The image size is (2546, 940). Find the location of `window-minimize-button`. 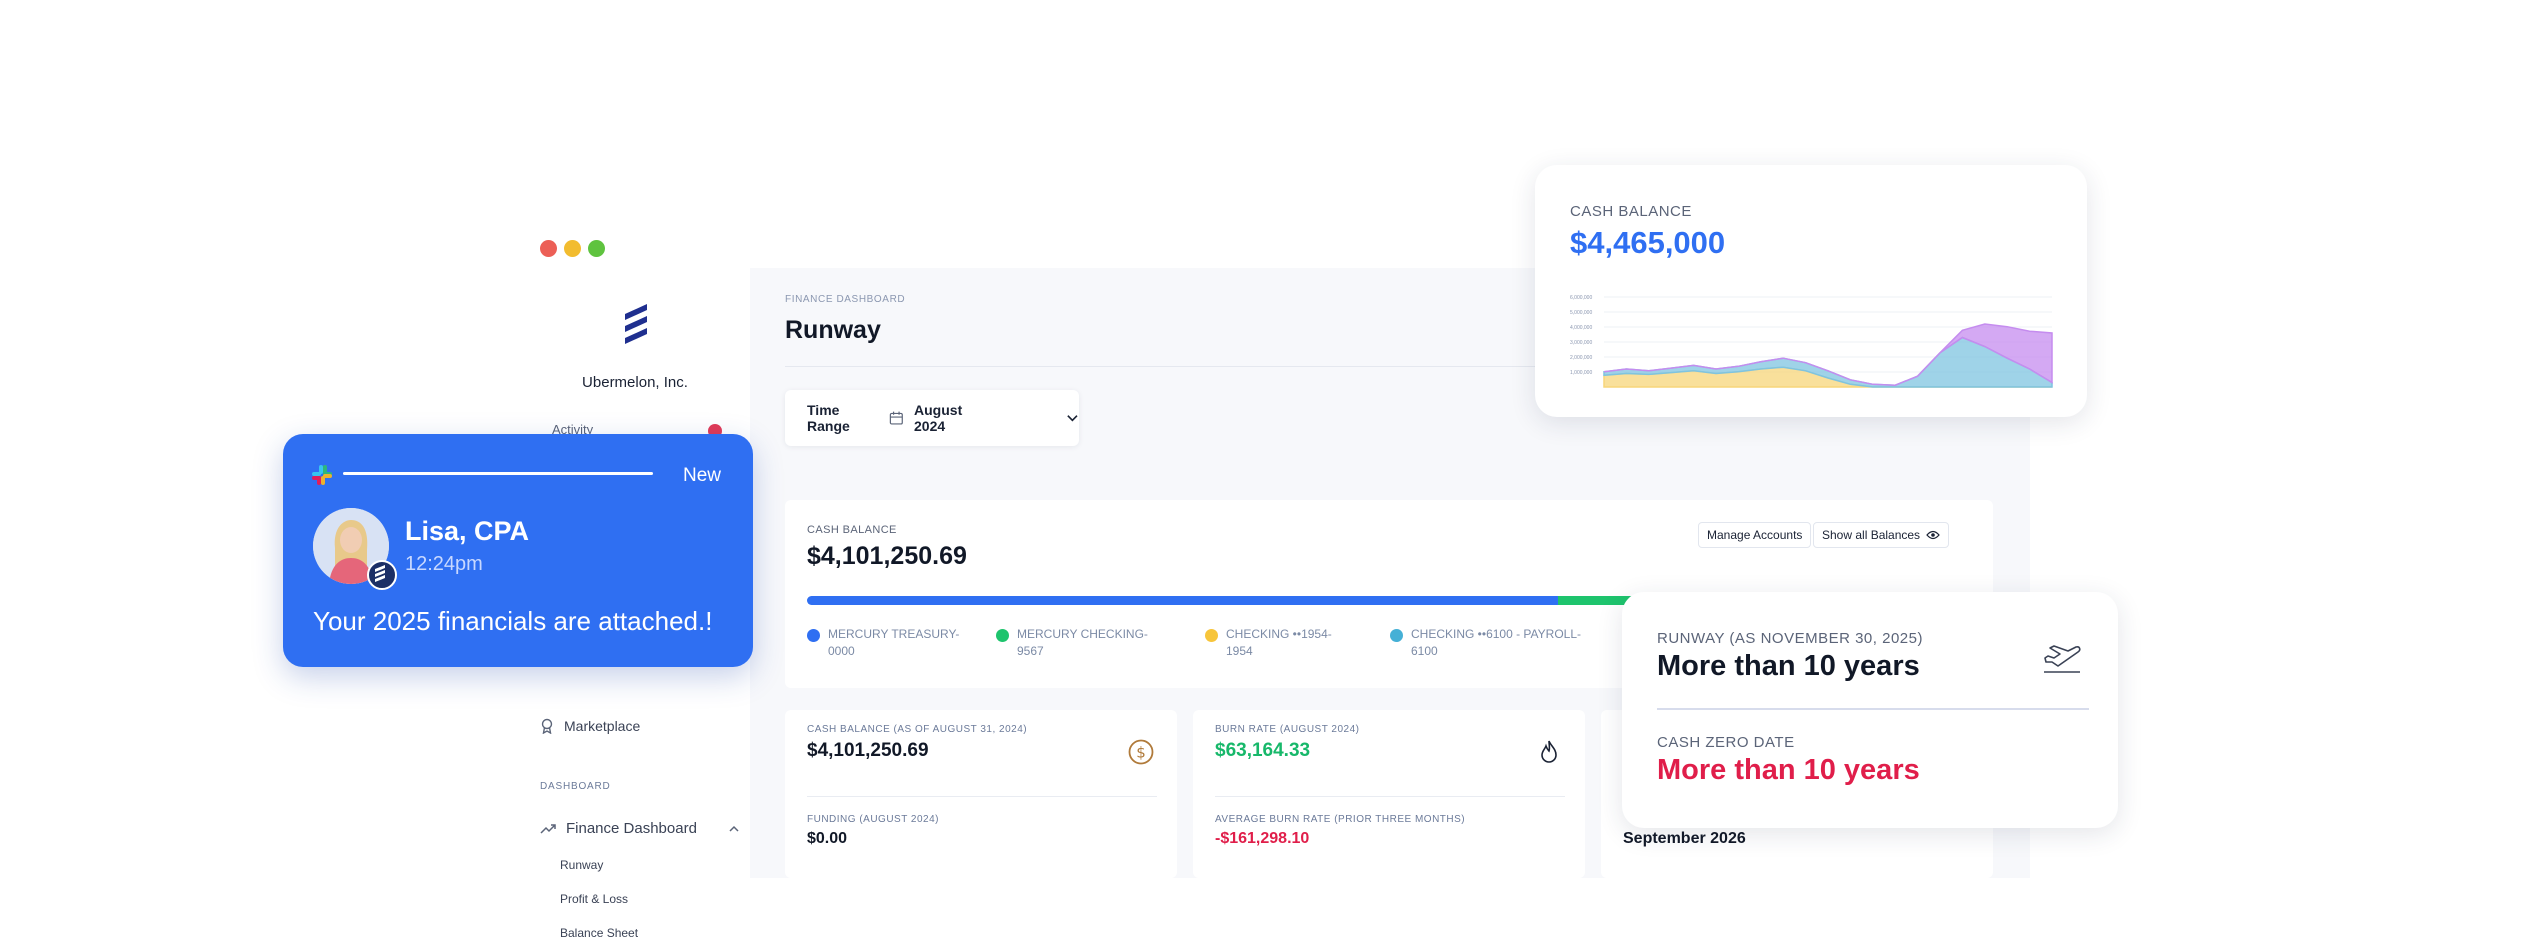

window-minimize-button is located at coordinates (572, 248).